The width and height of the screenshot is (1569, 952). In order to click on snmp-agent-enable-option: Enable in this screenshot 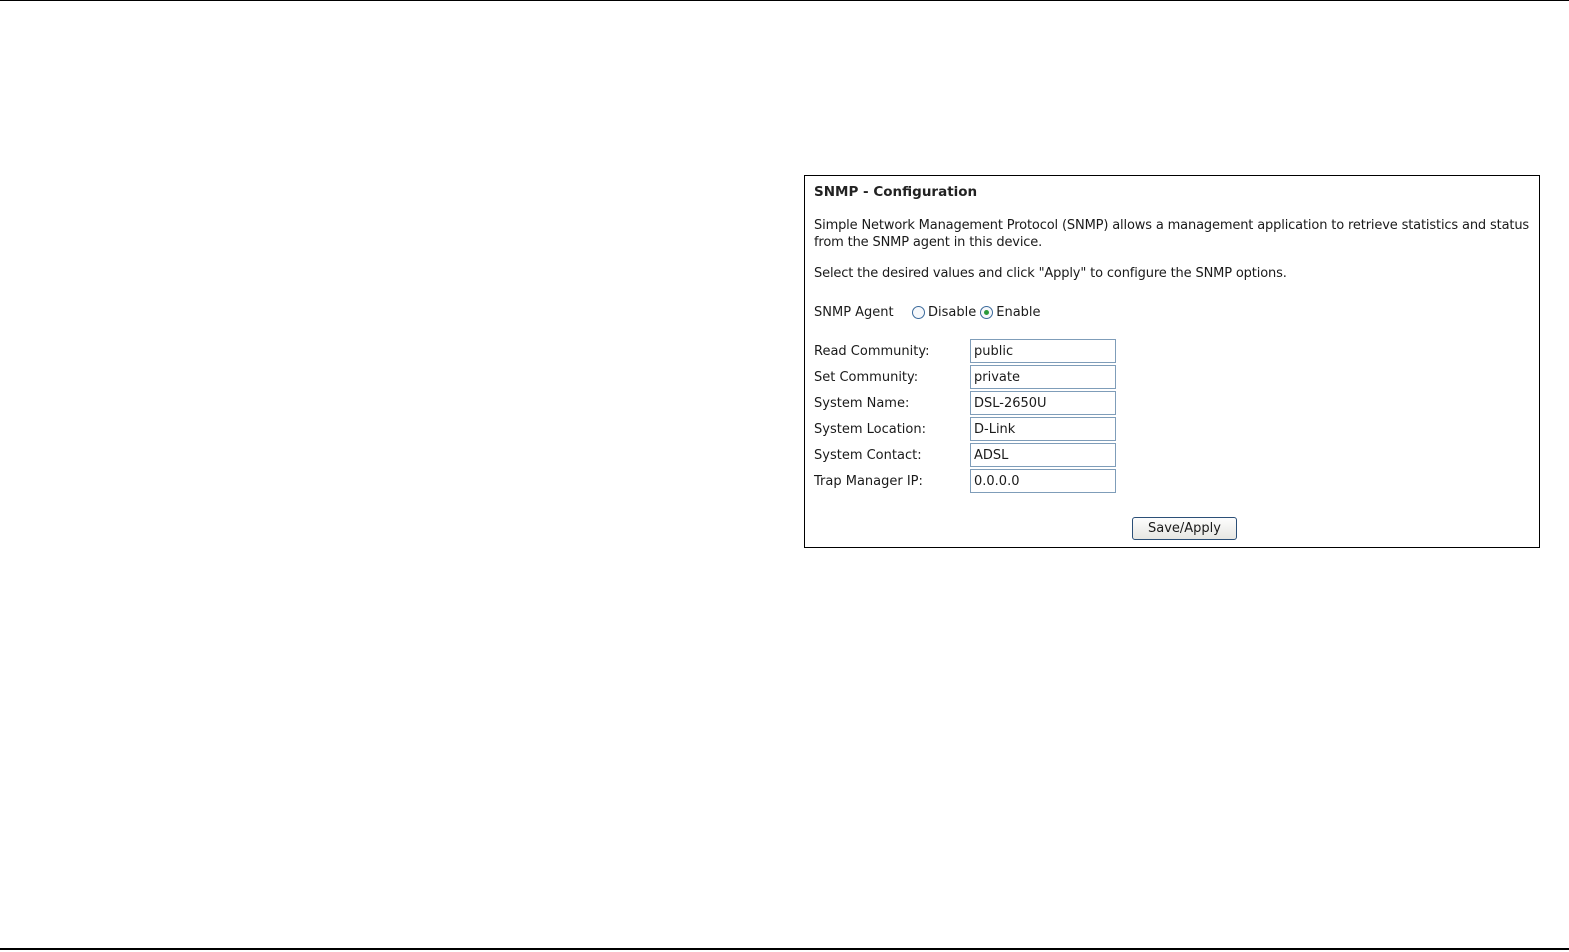, I will do `click(1010, 312)`.